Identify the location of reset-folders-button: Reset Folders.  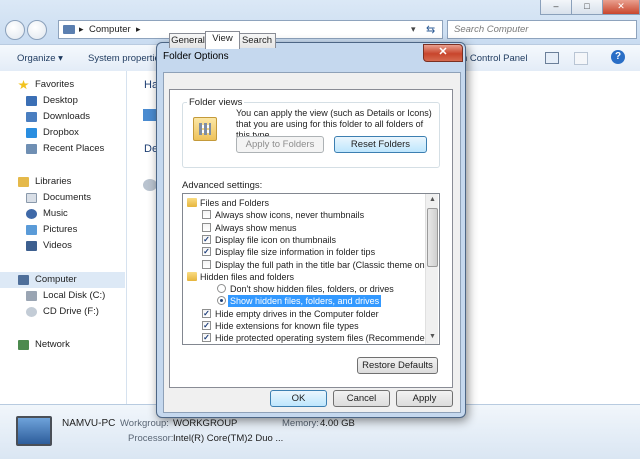
(380, 144).